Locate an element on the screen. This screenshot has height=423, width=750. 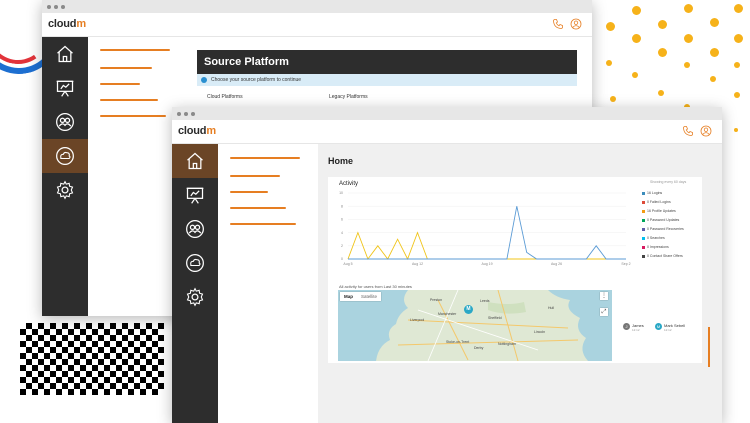
column-header-cloud: Cloud Platforms is located at coordinates (225, 97).